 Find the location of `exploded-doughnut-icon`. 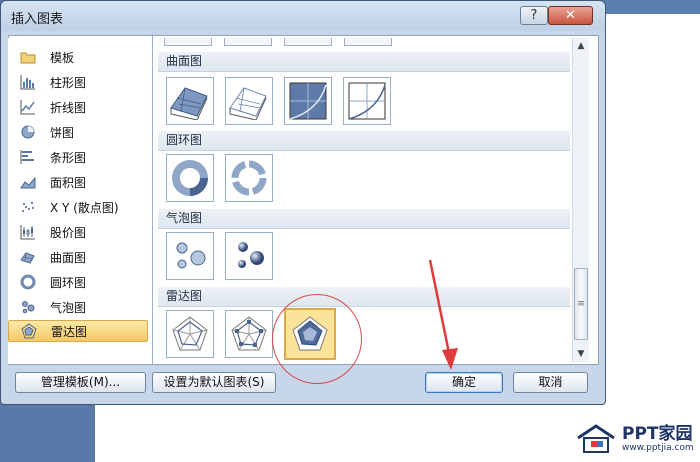

exploded-doughnut-icon is located at coordinates (249, 178).